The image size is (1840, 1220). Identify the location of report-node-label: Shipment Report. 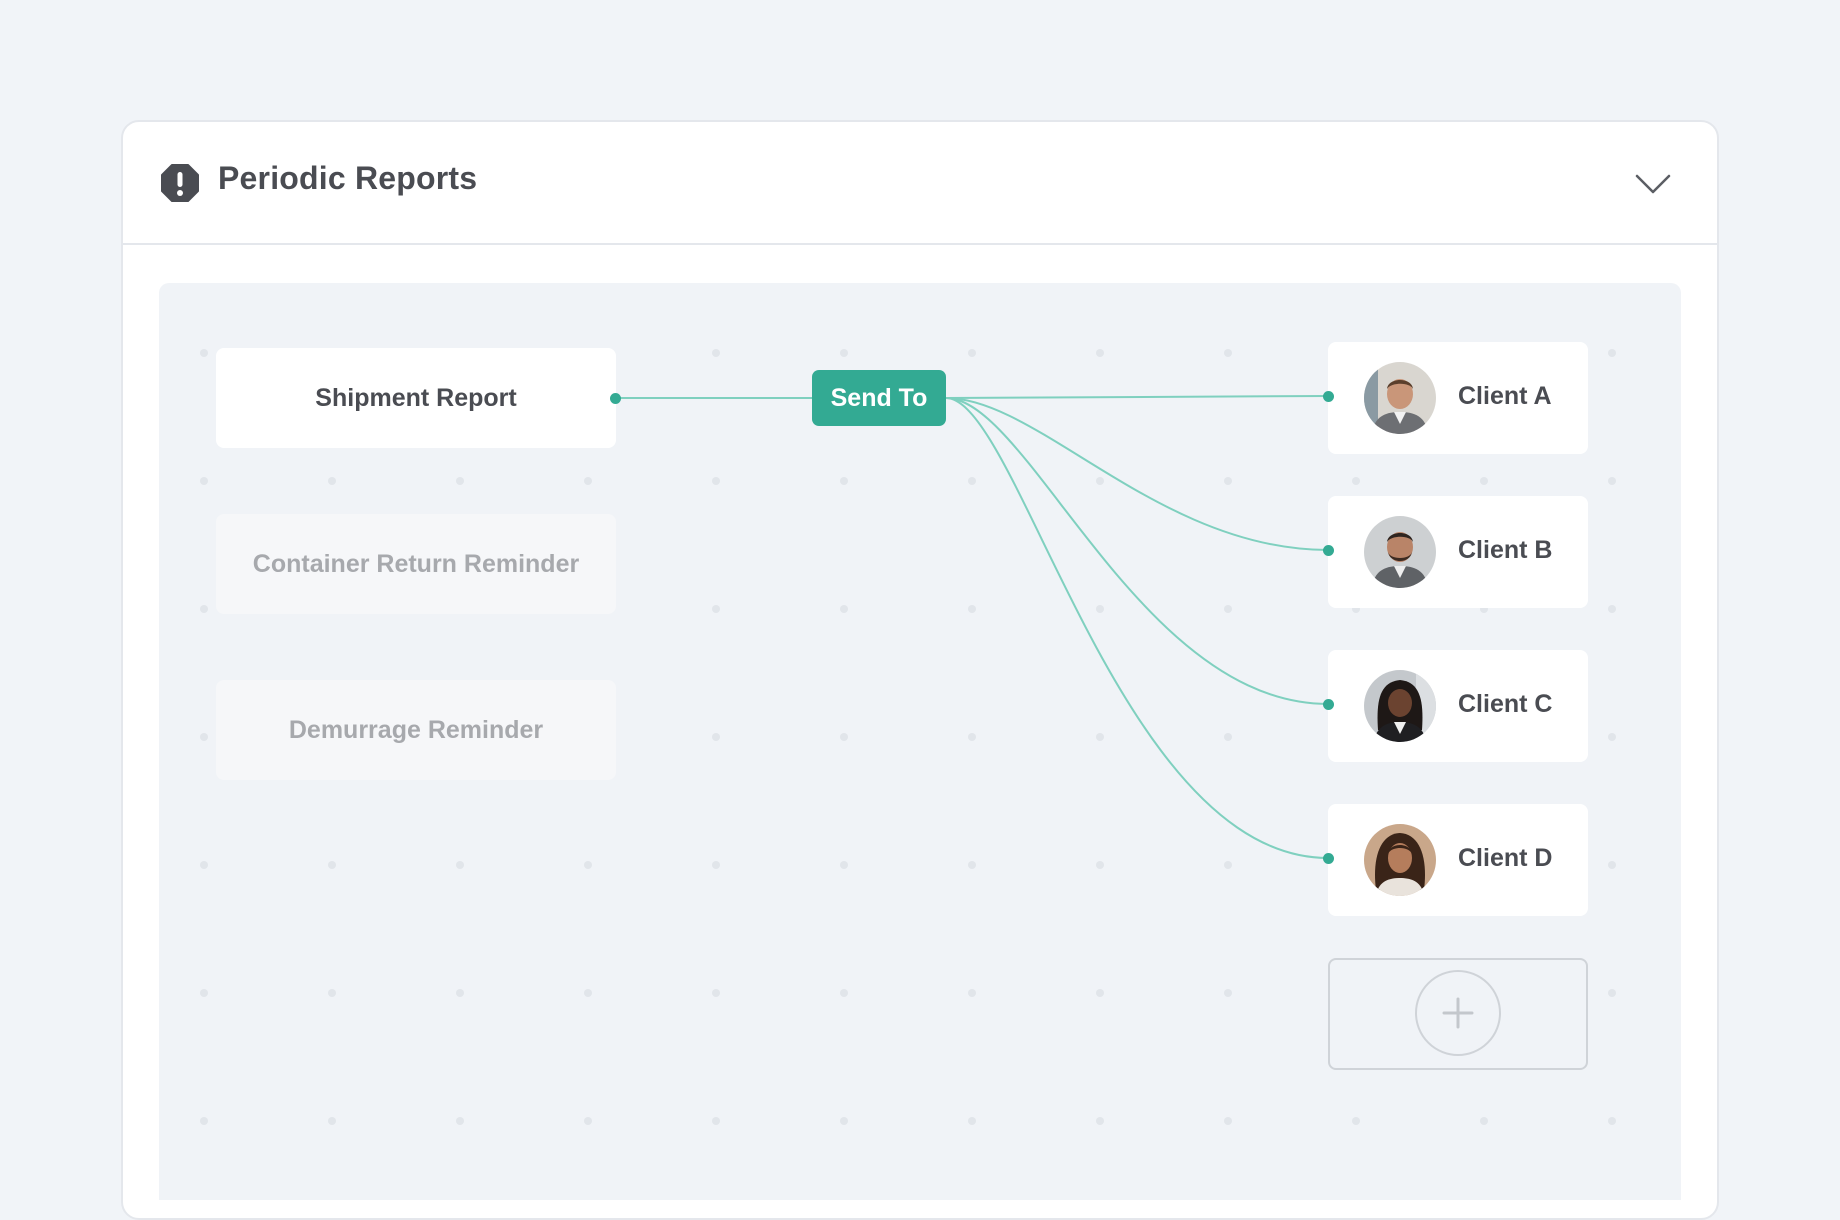
(416, 397).